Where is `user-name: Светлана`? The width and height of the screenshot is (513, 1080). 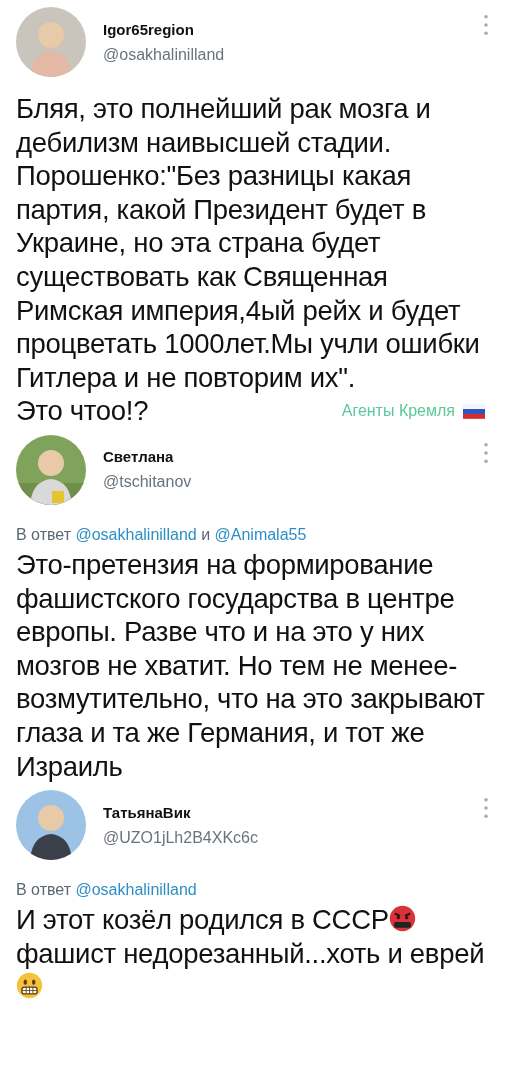
user-name: Светлана is located at coordinates (293, 457).